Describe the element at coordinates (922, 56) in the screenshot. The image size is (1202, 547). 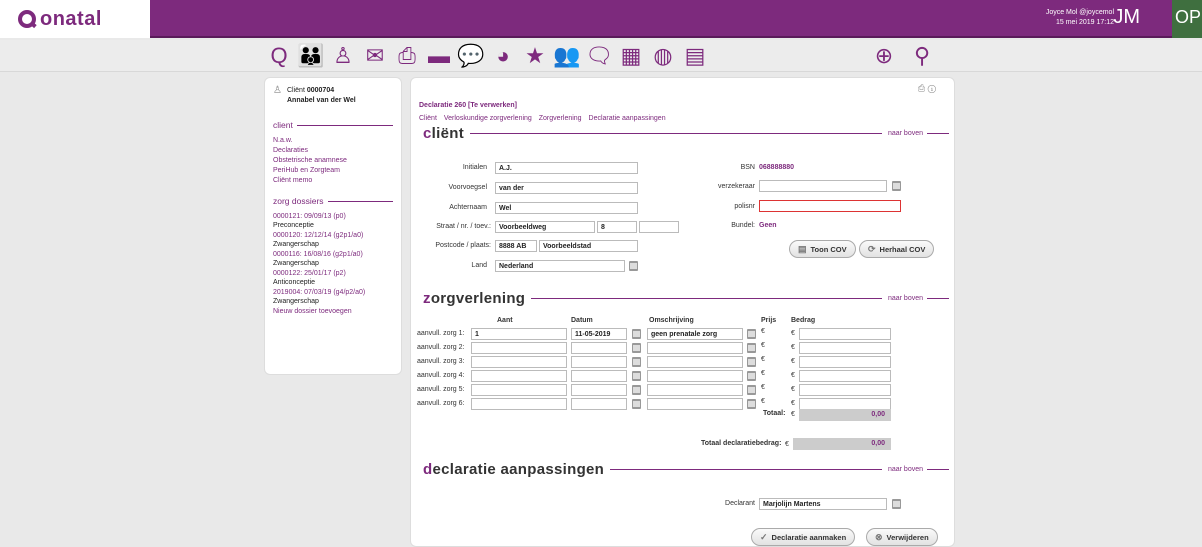
I see `search-icon: ⚲` at that location.